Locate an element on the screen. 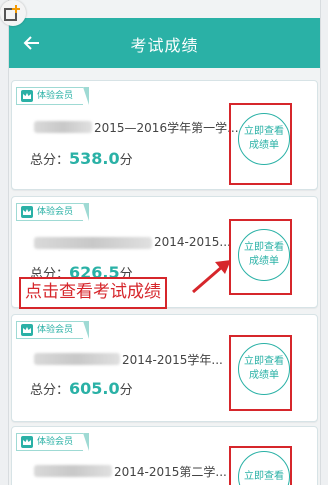  score-row: 总分：538.0分 is located at coordinates (81, 158).